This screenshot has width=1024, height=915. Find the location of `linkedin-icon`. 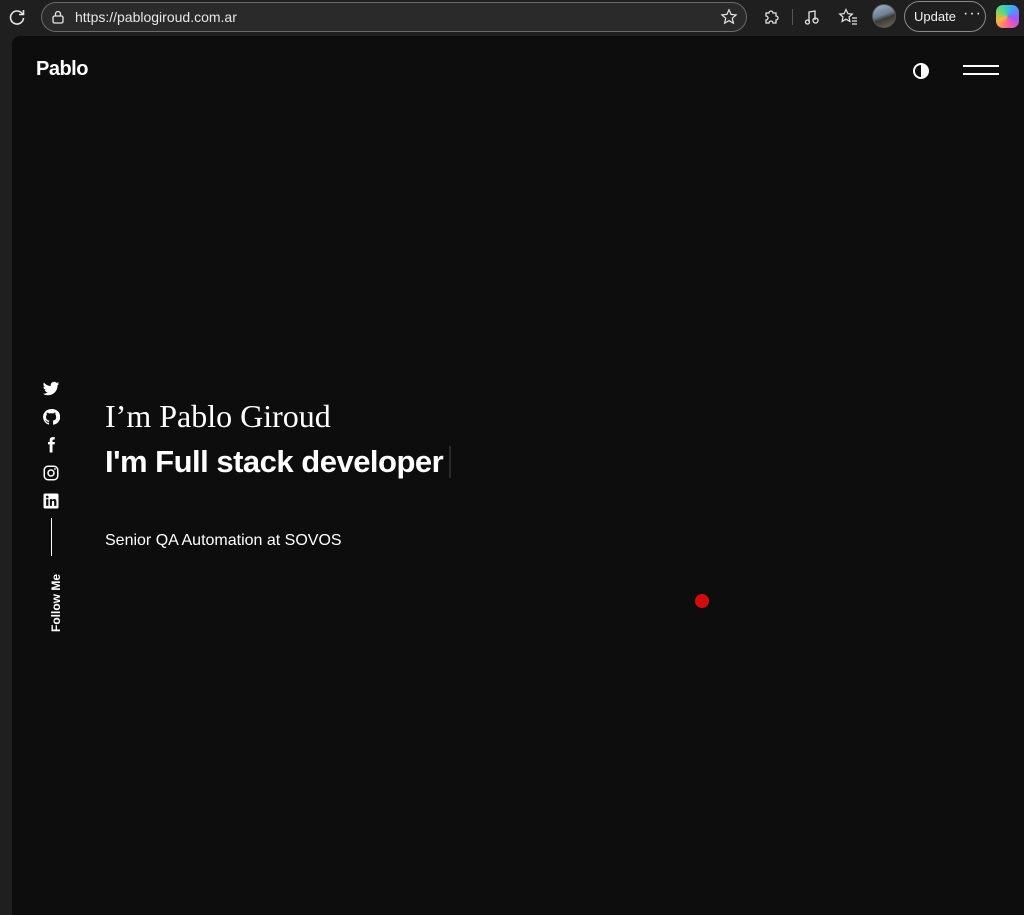

linkedin-icon is located at coordinates (51, 501).